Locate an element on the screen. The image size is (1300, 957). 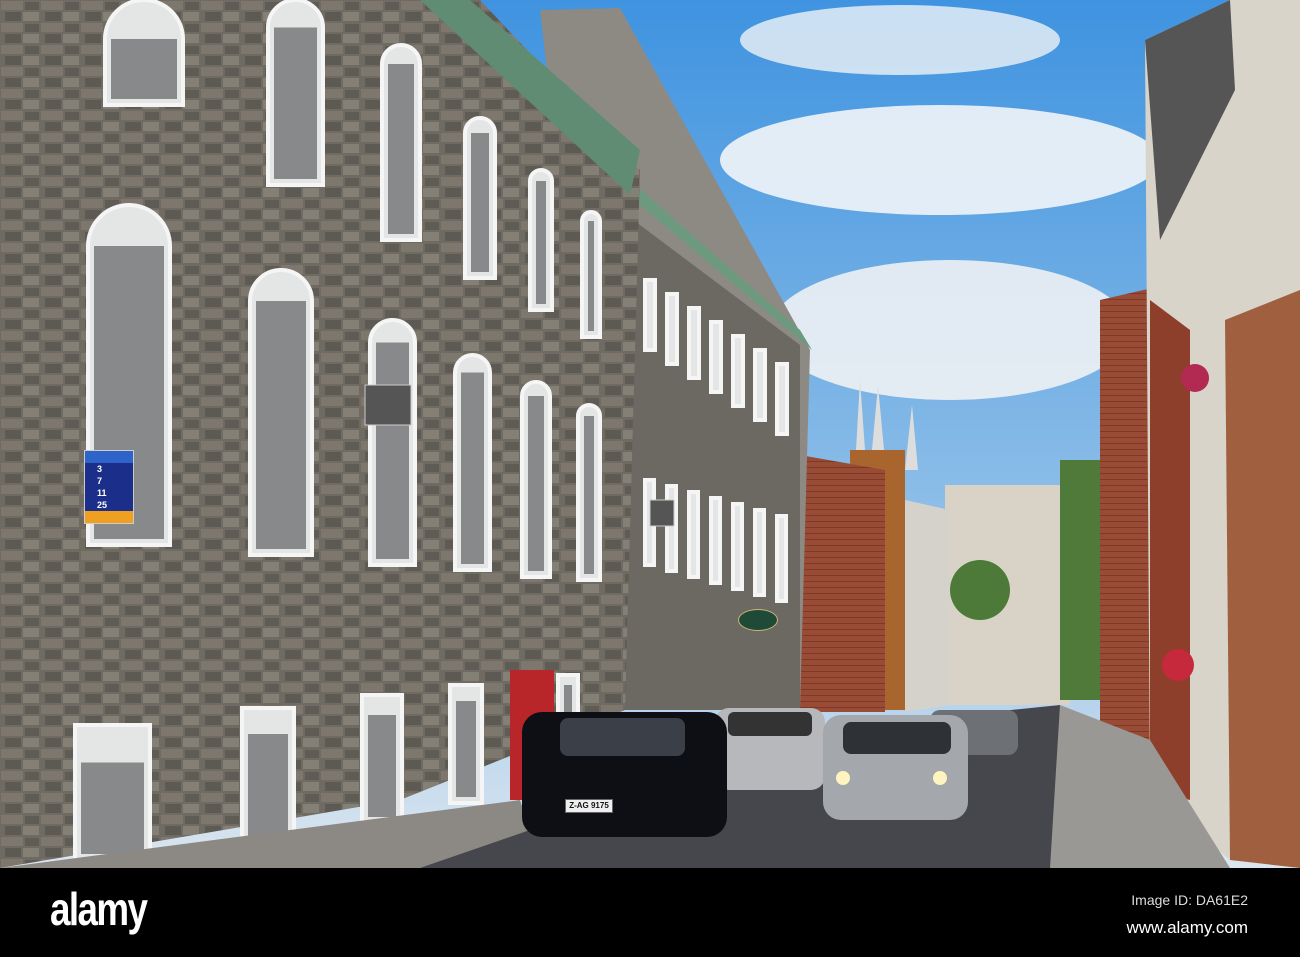
bus-route-number: 11 is located at coordinates (102, 493).